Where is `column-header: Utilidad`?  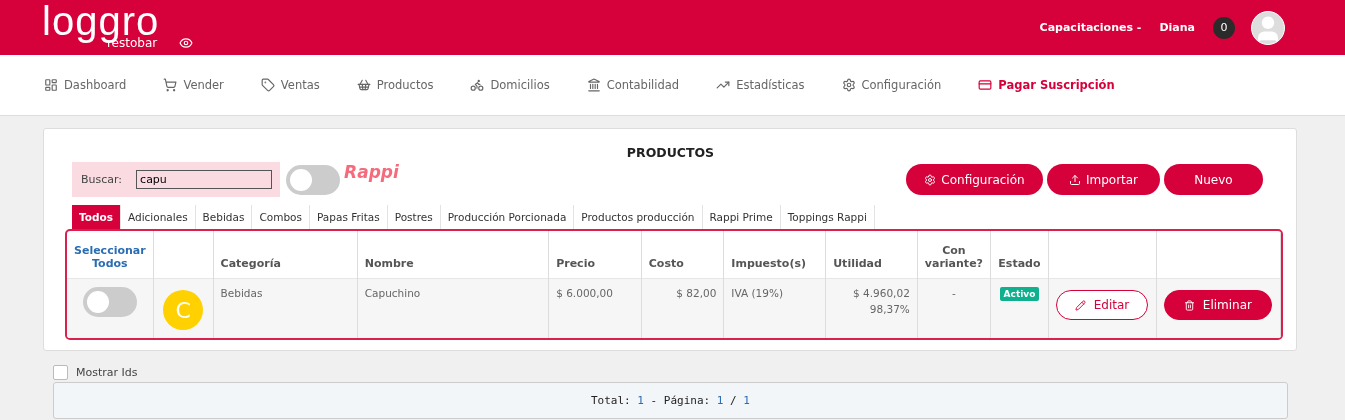
column-header: Utilidad is located at coordinates (858, 263).